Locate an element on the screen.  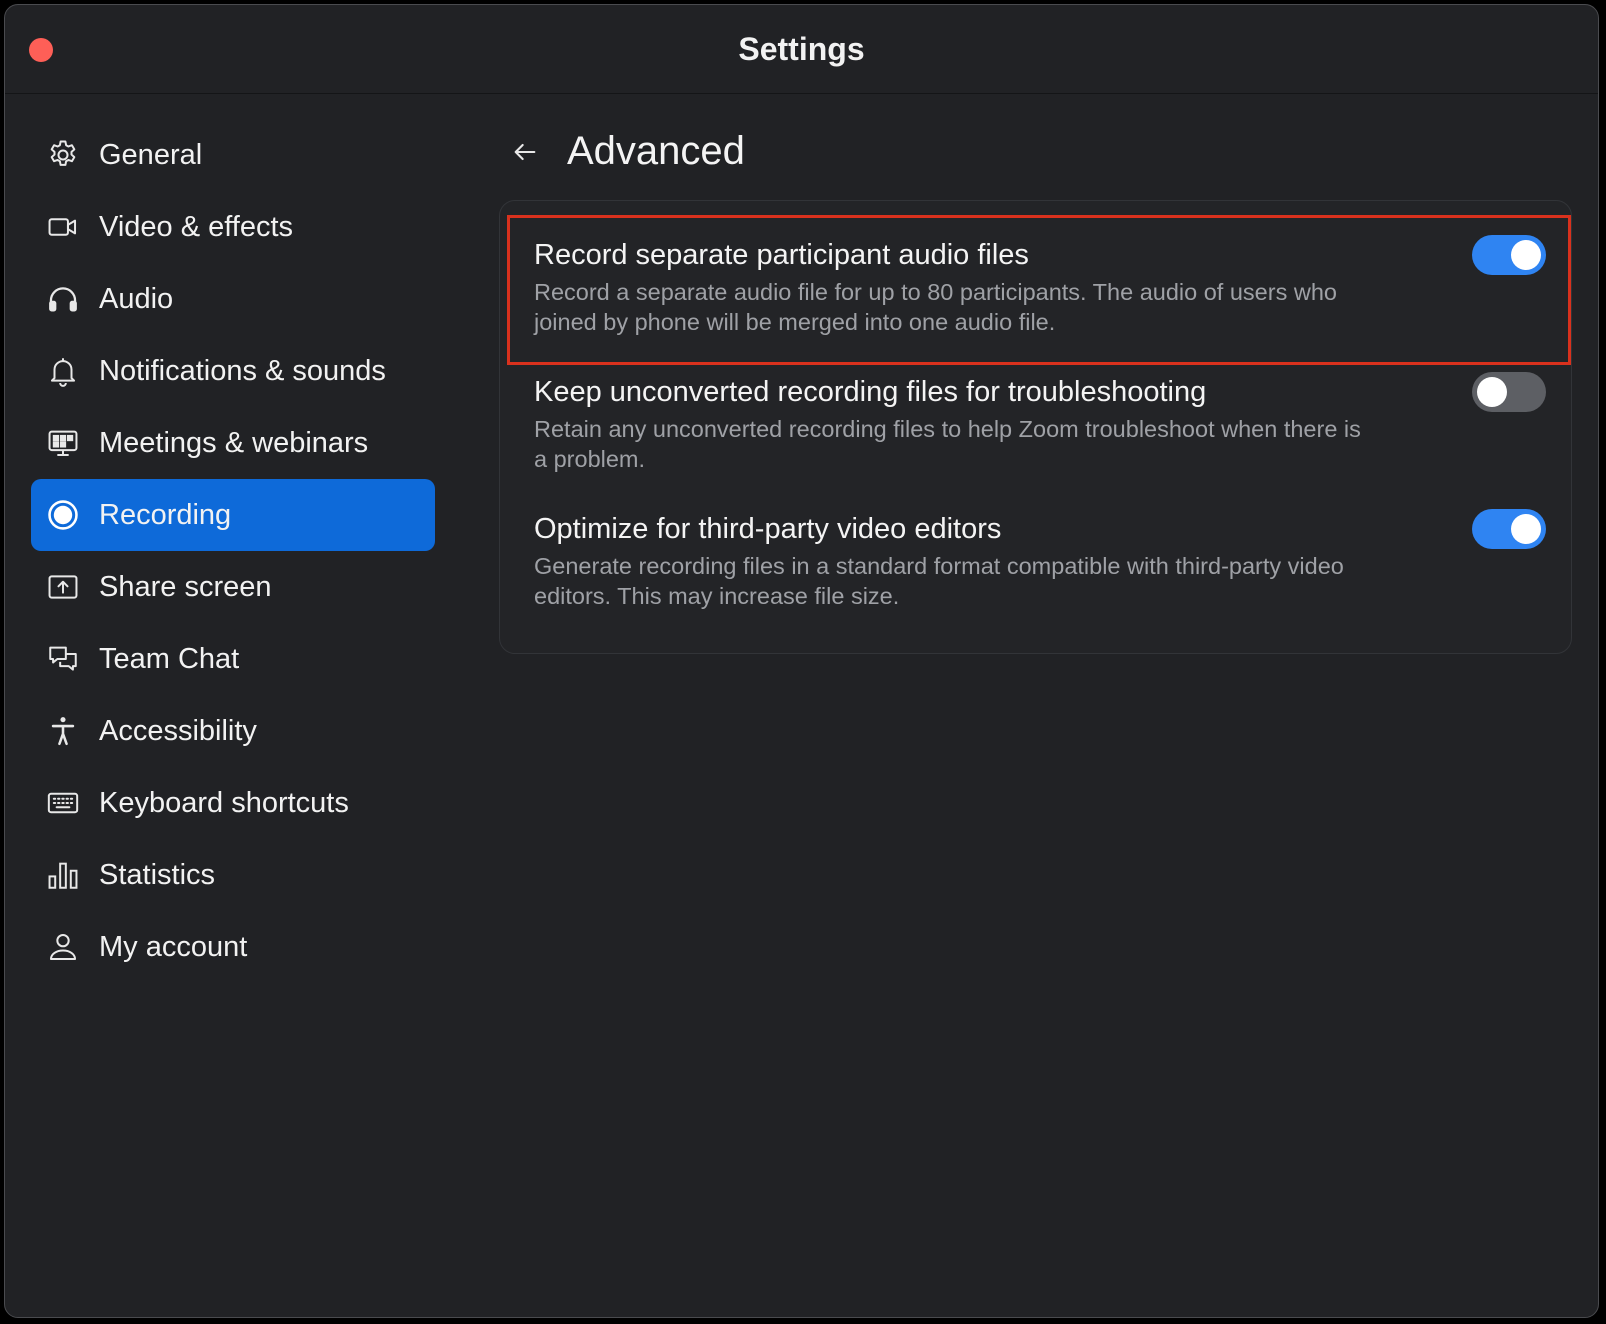
separate-audio-toggle is located at coordinates (1509, 255).